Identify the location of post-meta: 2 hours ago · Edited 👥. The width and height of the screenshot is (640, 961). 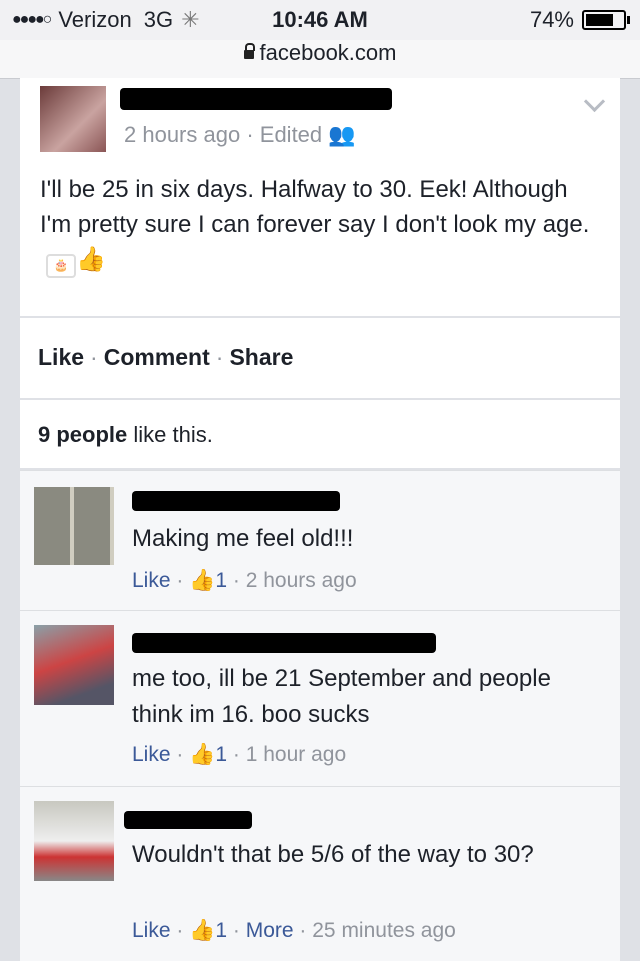
(240, 135).